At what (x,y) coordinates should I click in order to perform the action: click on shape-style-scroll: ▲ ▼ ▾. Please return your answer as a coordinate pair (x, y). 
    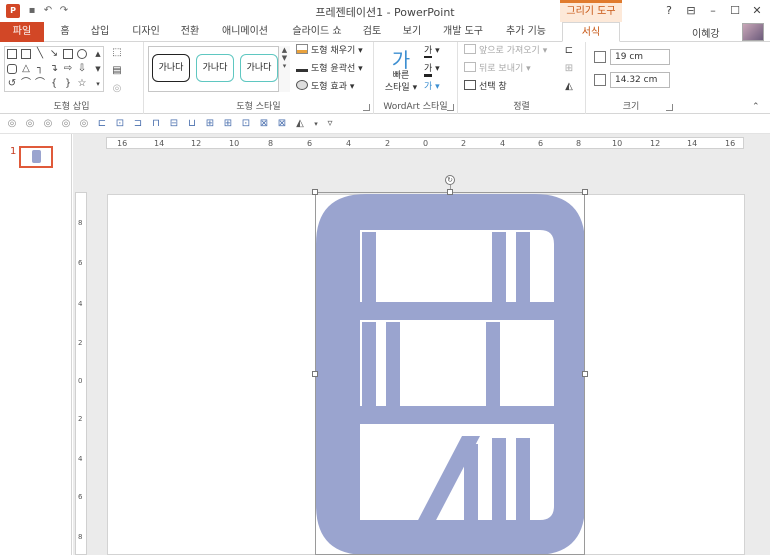
    Looking at the image, I should click on (284, 69).